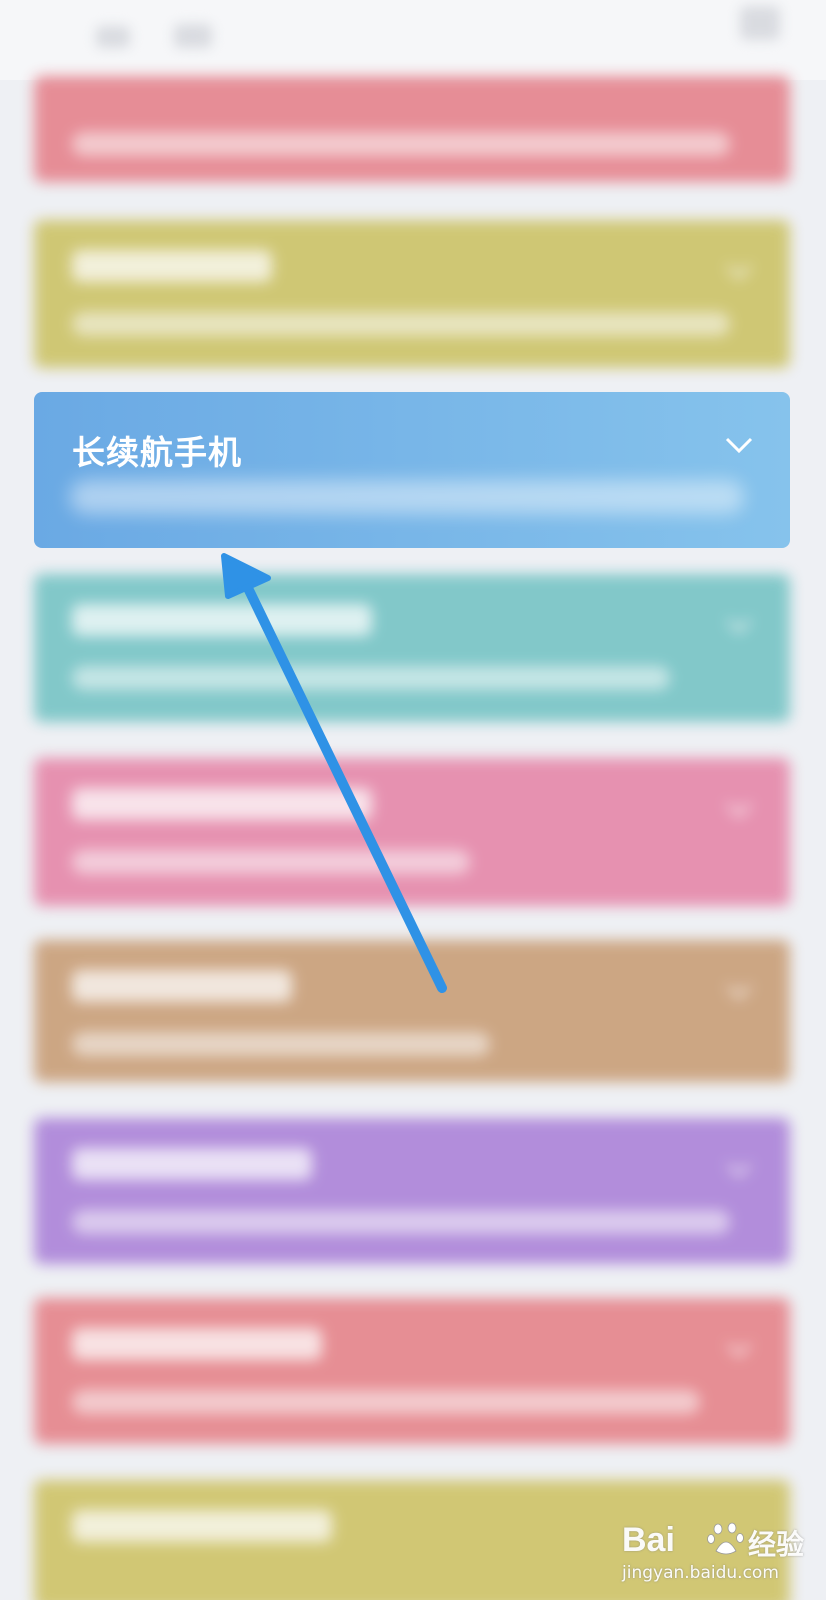 The height and width of the screenshot is (1600, 826). I want to click on watermark-brand-text: 经验, so click(776, 1544).